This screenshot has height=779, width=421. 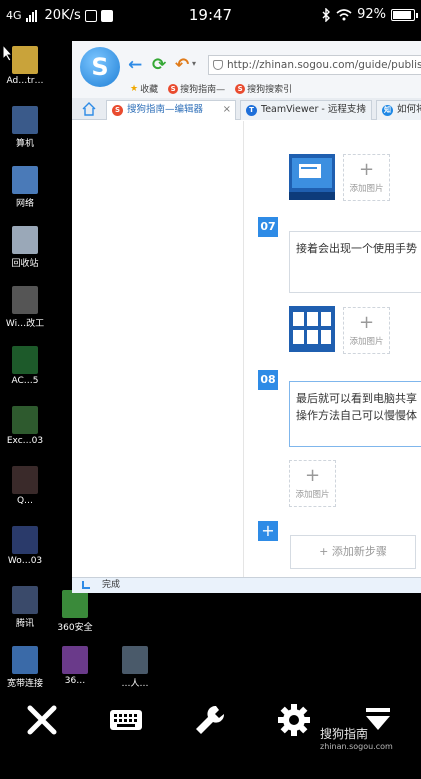 I want to click on file-icon, so click(x=25, y=300).